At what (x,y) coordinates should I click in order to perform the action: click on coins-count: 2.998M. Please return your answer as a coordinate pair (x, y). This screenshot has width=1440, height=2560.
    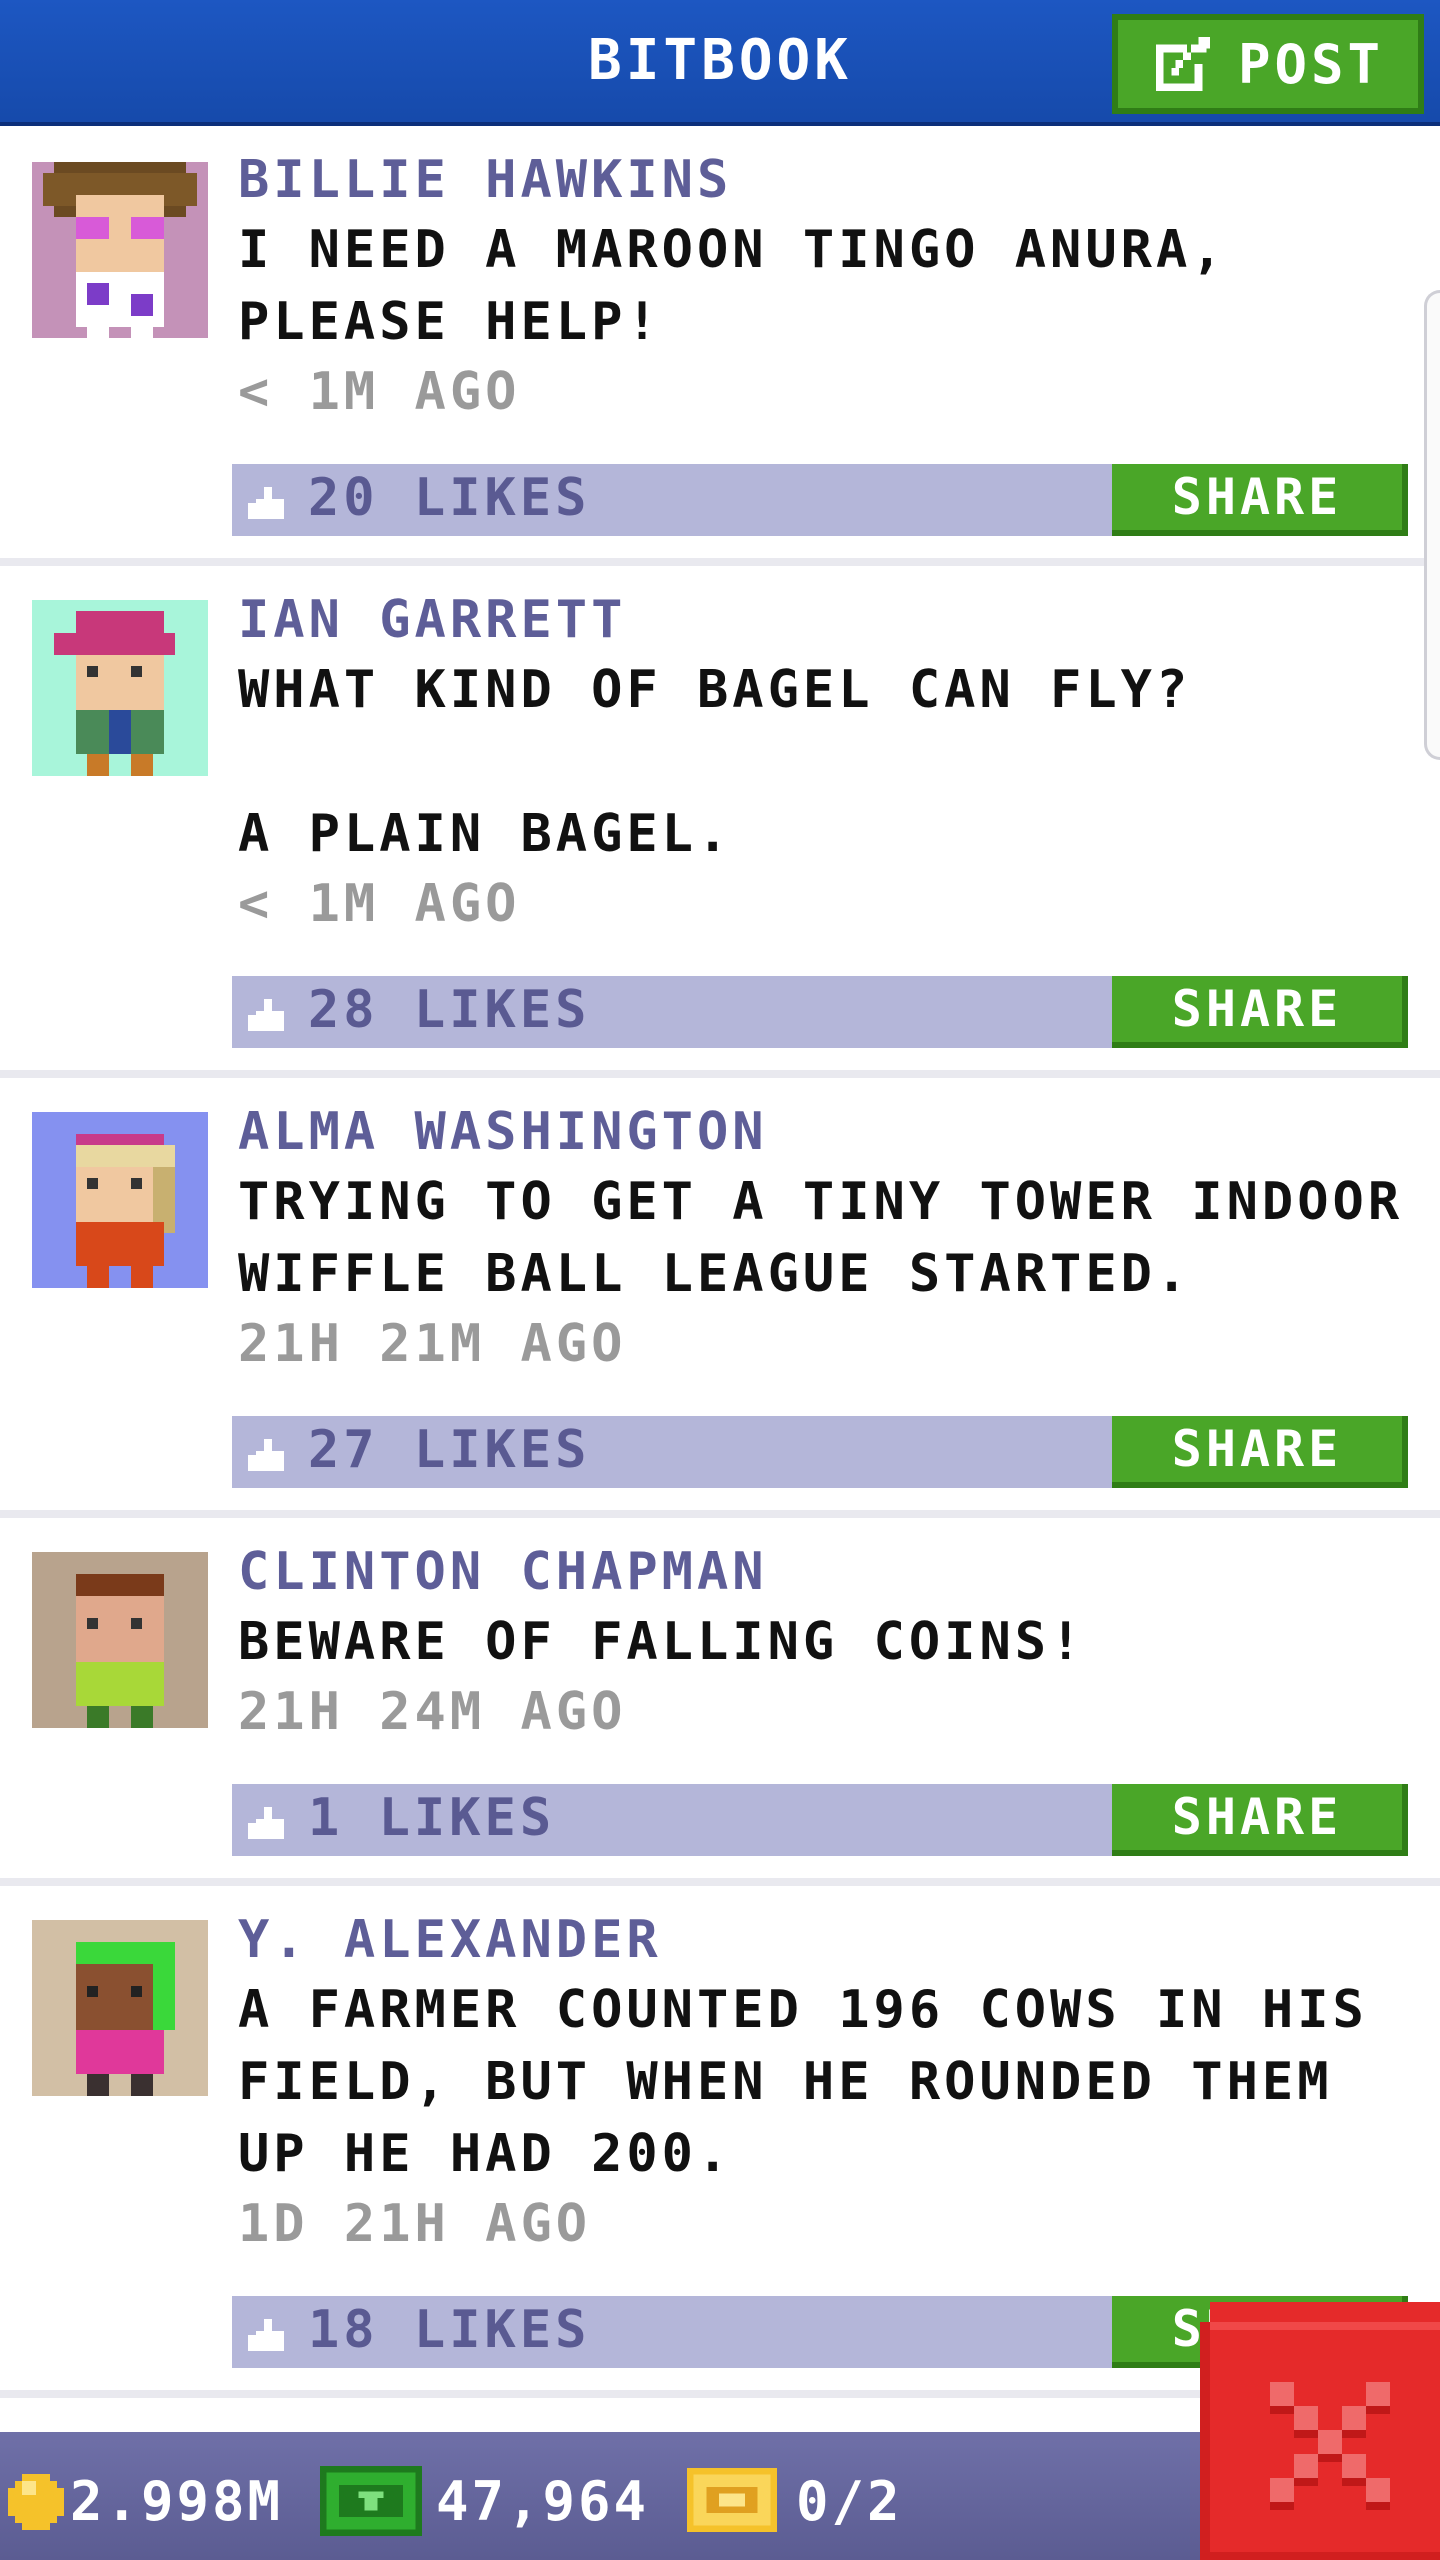
    Looking at the image, I should click on (177, 2501).